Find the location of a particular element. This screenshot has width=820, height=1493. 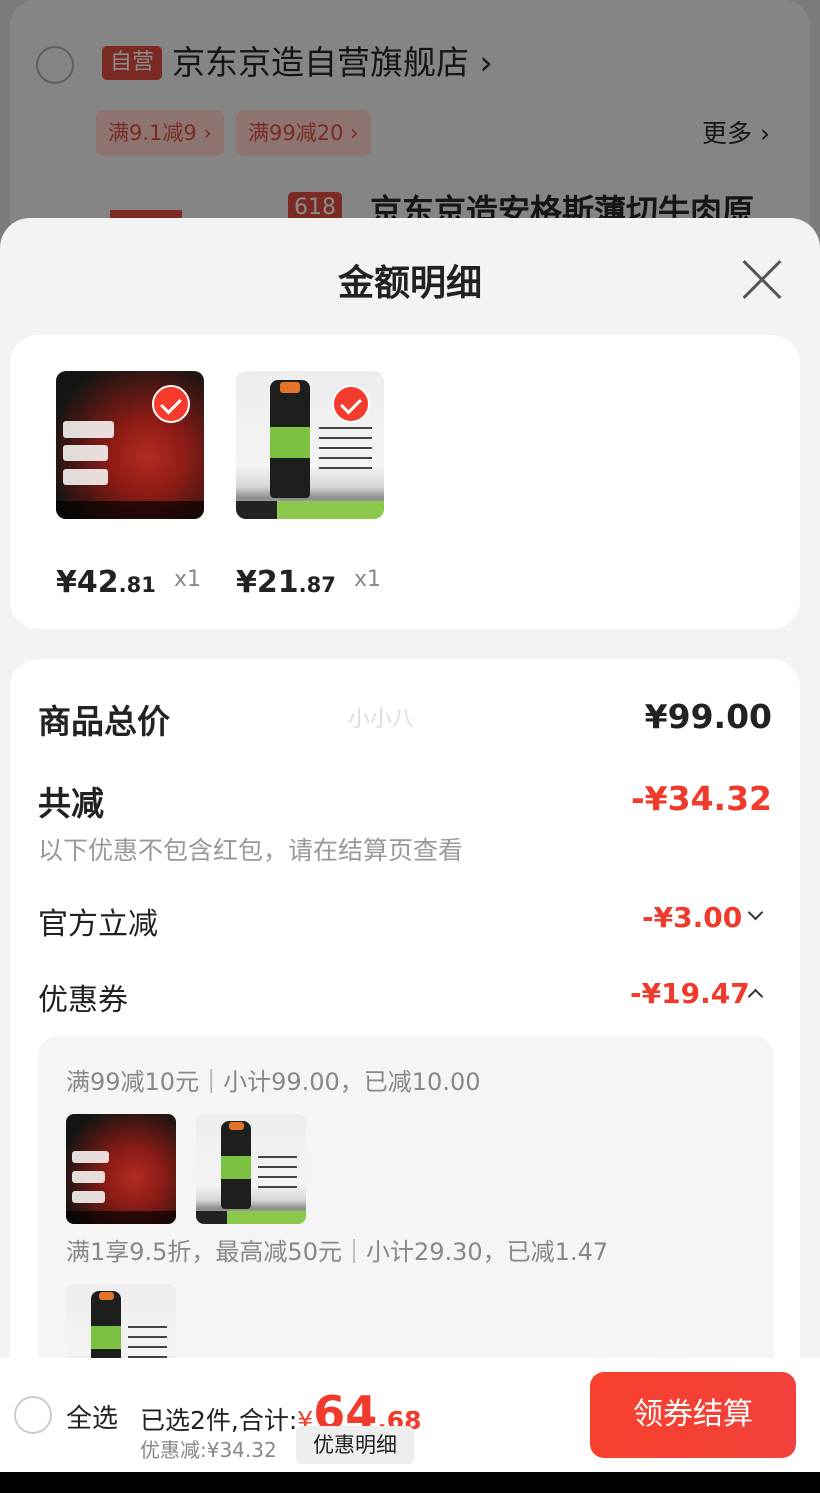

coupon-value: -¥19.47 is located at coordinates (690, 993).